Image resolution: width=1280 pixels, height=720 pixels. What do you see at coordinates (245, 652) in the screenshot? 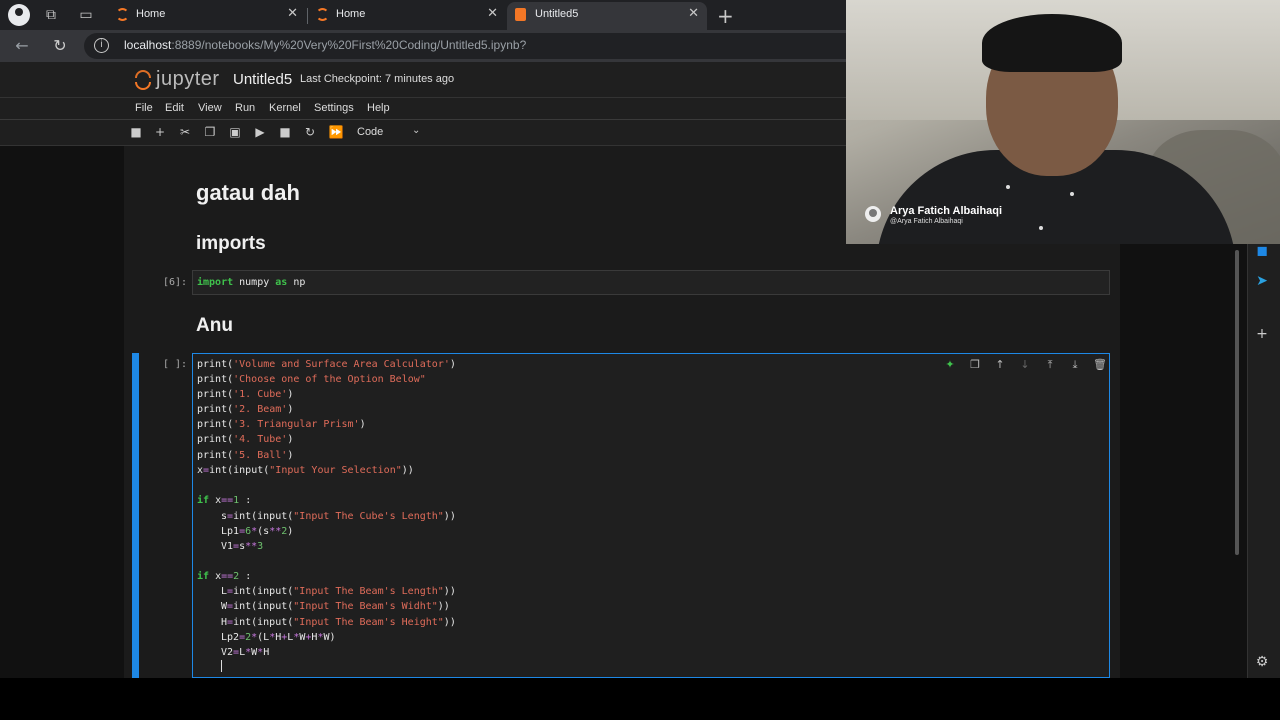
I see `code-line: V2=L*W*H` at bounding box center [245, 652].